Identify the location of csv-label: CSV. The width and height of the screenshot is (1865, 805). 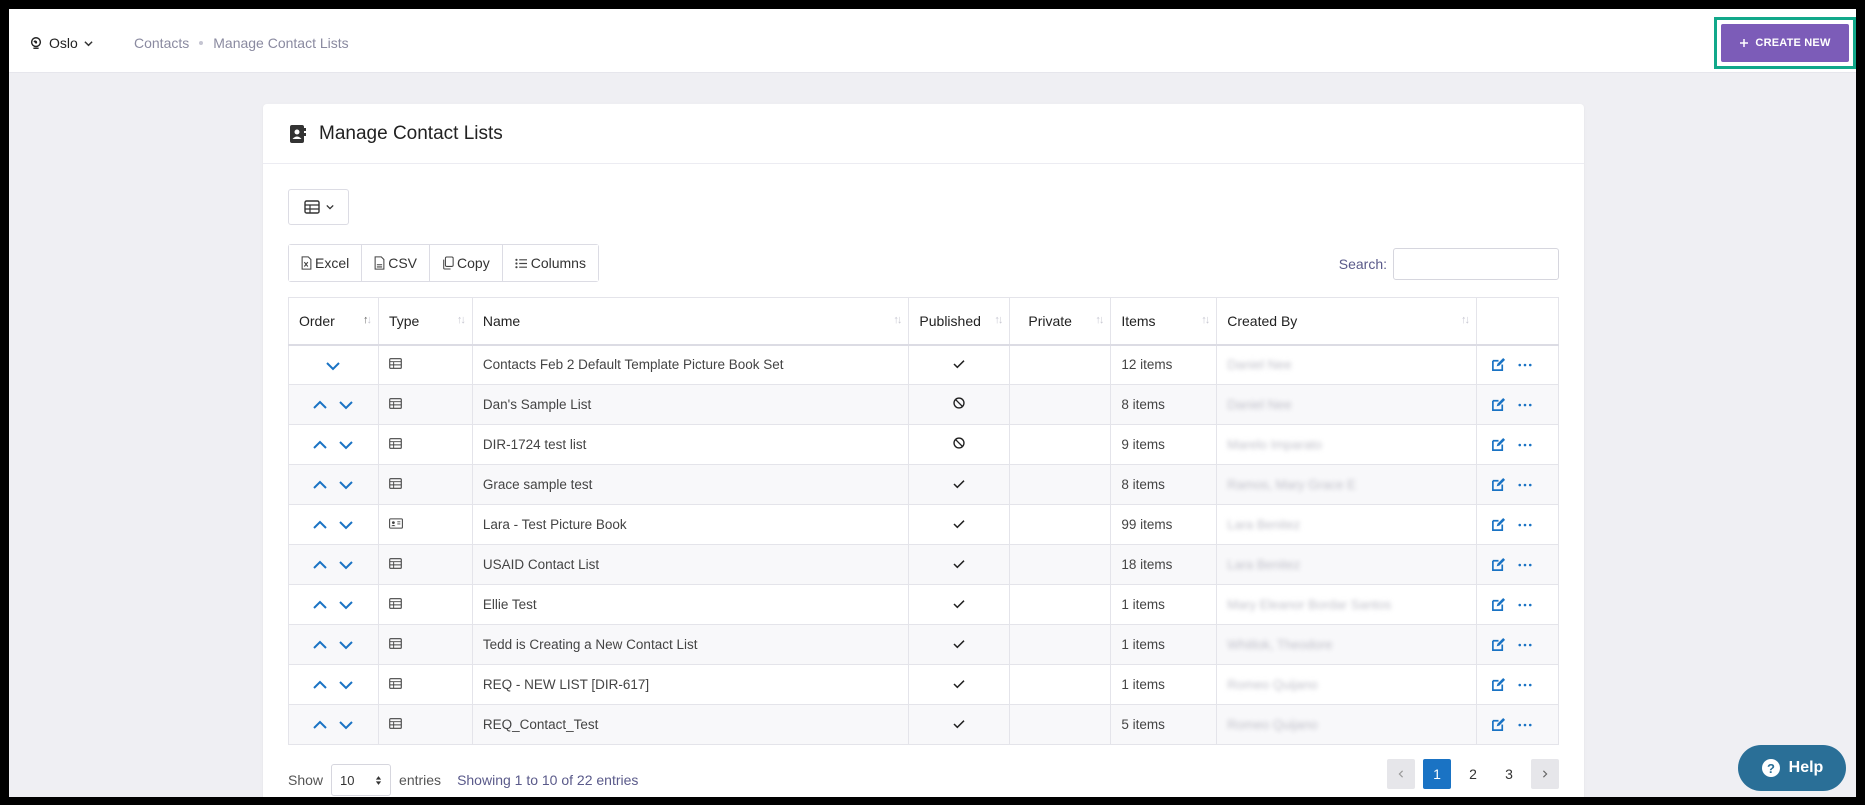
(403, 263).